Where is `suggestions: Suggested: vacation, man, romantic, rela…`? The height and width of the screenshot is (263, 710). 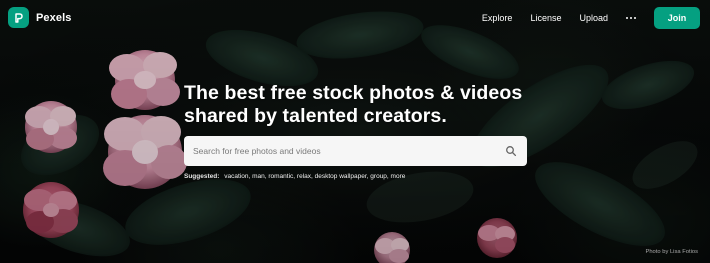
suggestions: Suggested: vacation, man, romantic, rela… is located at coordinates (355, 176).